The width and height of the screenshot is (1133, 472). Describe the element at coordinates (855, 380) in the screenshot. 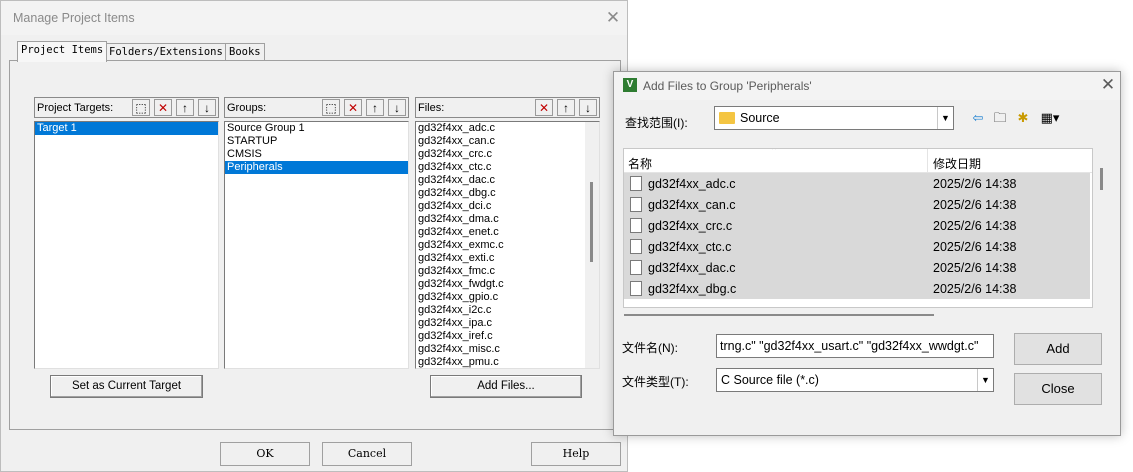

I see `filetype-select: C Source file (*.c) ▼` at that location.